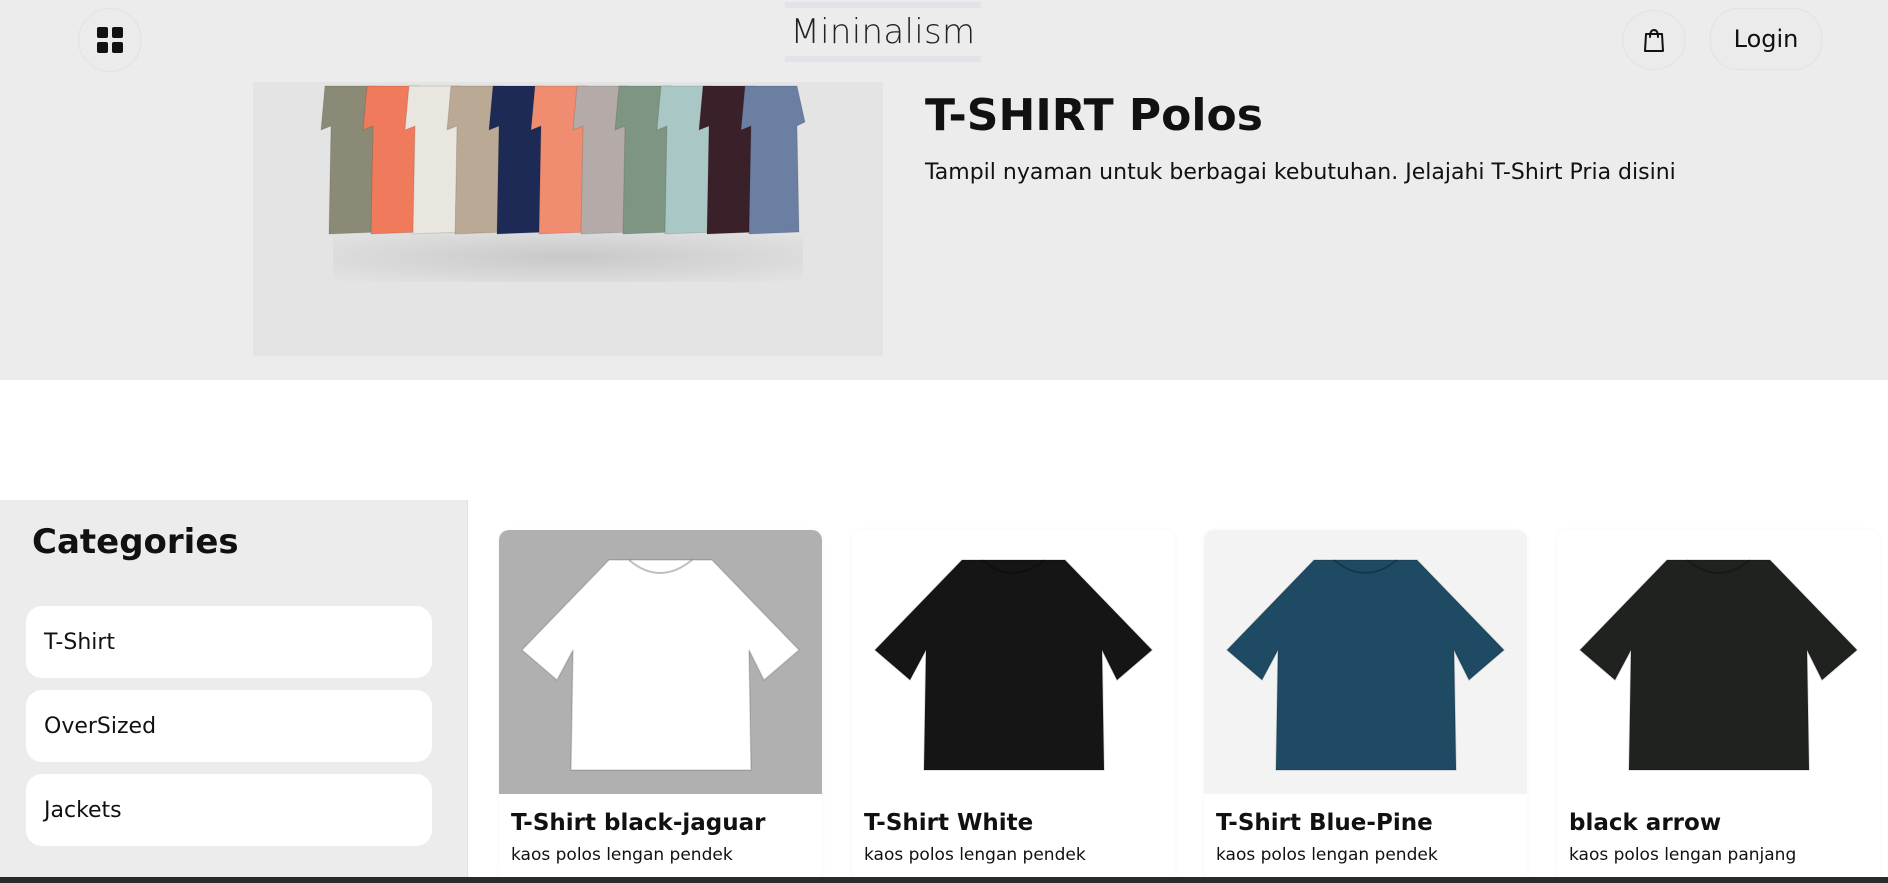 This screenshot has width=1888, height=883. I want to click on tshirt-rack-illustration, so click(563, 160).